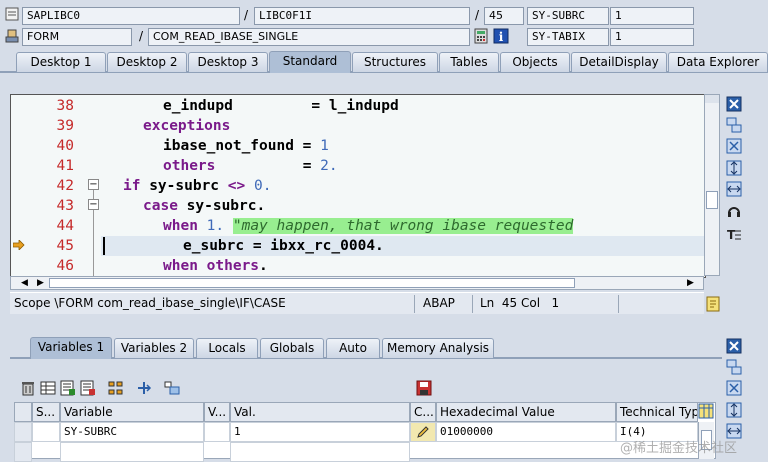 The width and height of the screenshot is (768, 462). Describe the element at coordinates (357, 206) in the screenshot. I see `code-line: 43 case sy-subrc.` at that location.